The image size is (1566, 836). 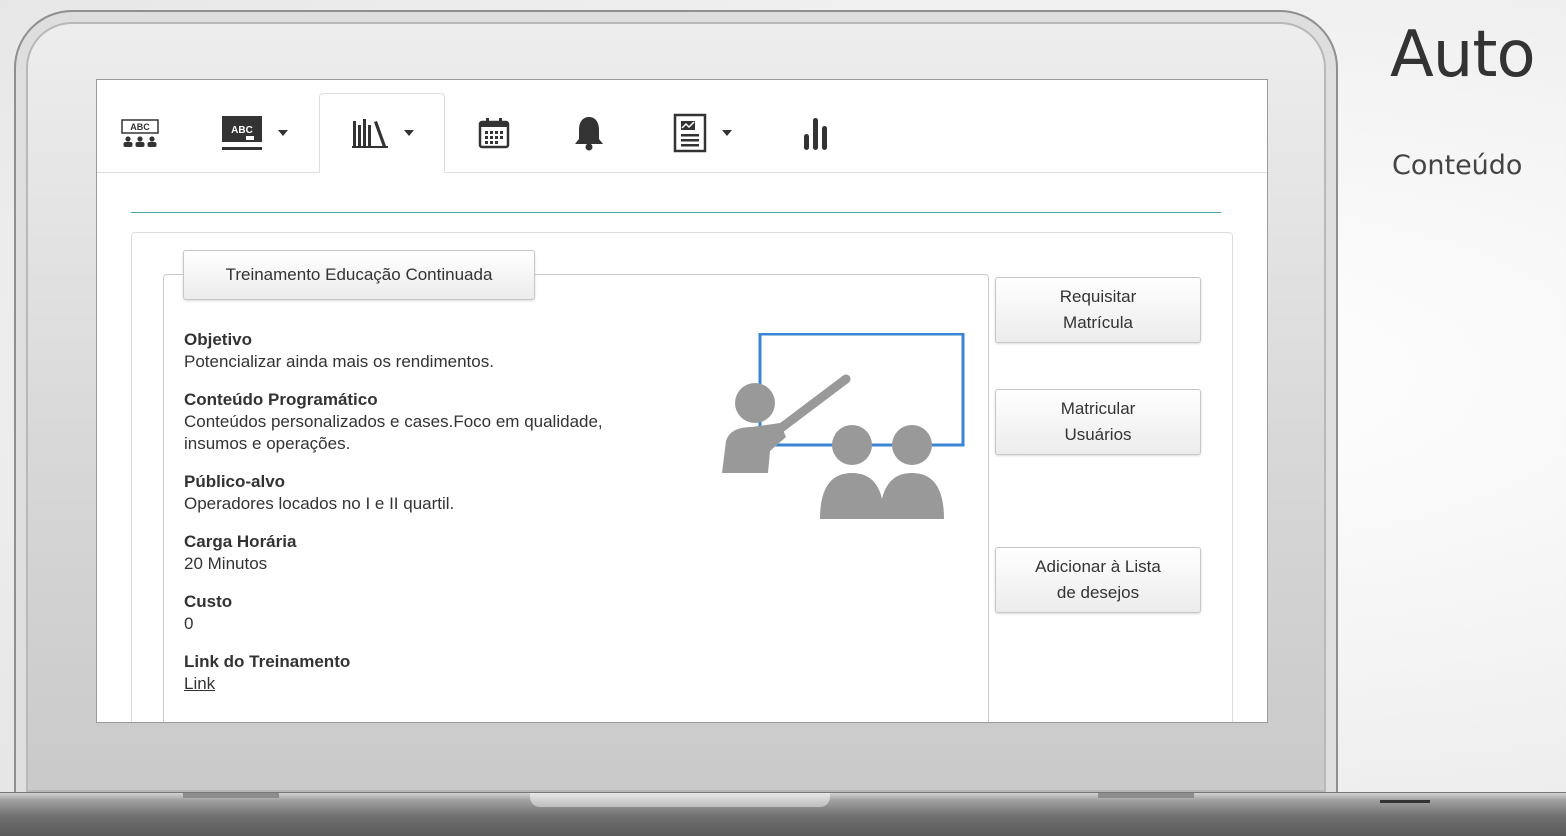 I want to click on objetivo-value: Potencializar ainda mais os rendimentos., so click(x=339, y=361).